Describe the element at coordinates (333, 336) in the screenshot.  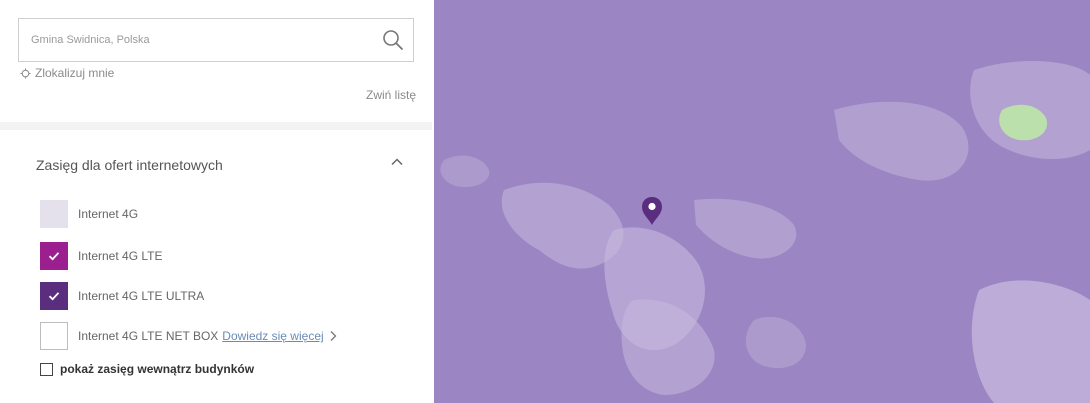
I see `chevron-right-icon` at that location.